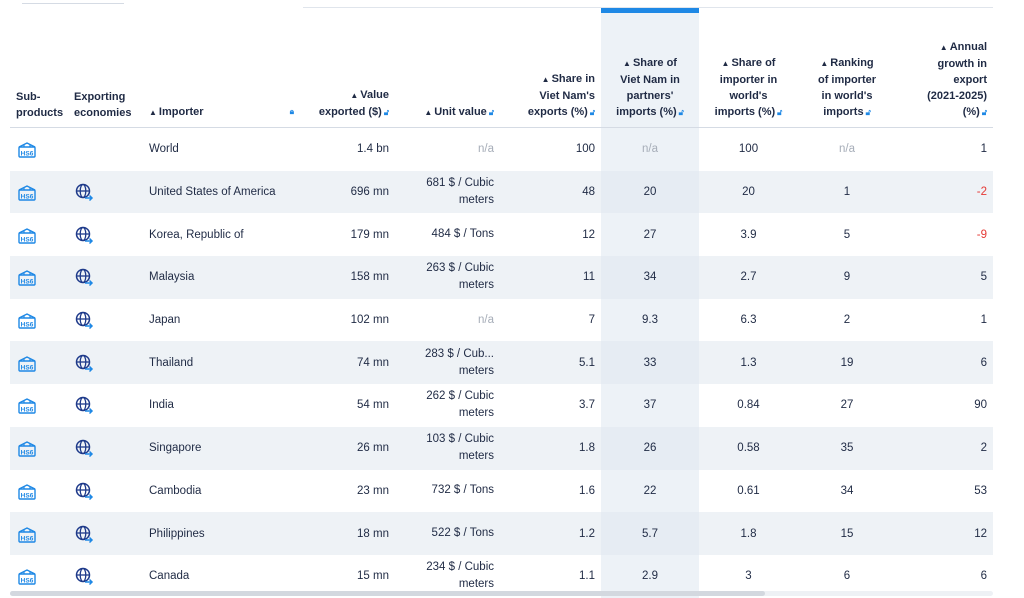 The width and height of the screenshot is (1024, 598). What do you see at coordinates (105, 70) in the screenshot?
I see `col-exporting-economies: Exporting economies` at bounding box center [105, 70].